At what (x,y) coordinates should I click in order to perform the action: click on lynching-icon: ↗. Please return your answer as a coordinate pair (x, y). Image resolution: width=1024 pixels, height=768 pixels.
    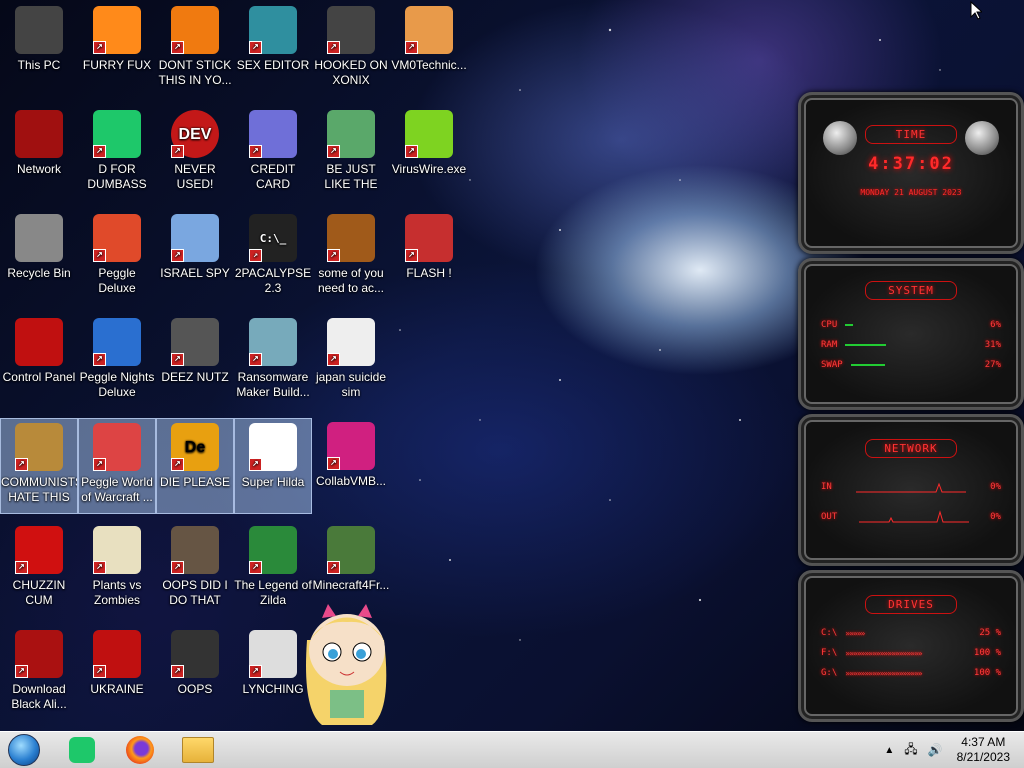
    Looking at the image, I should click on (273, 654).